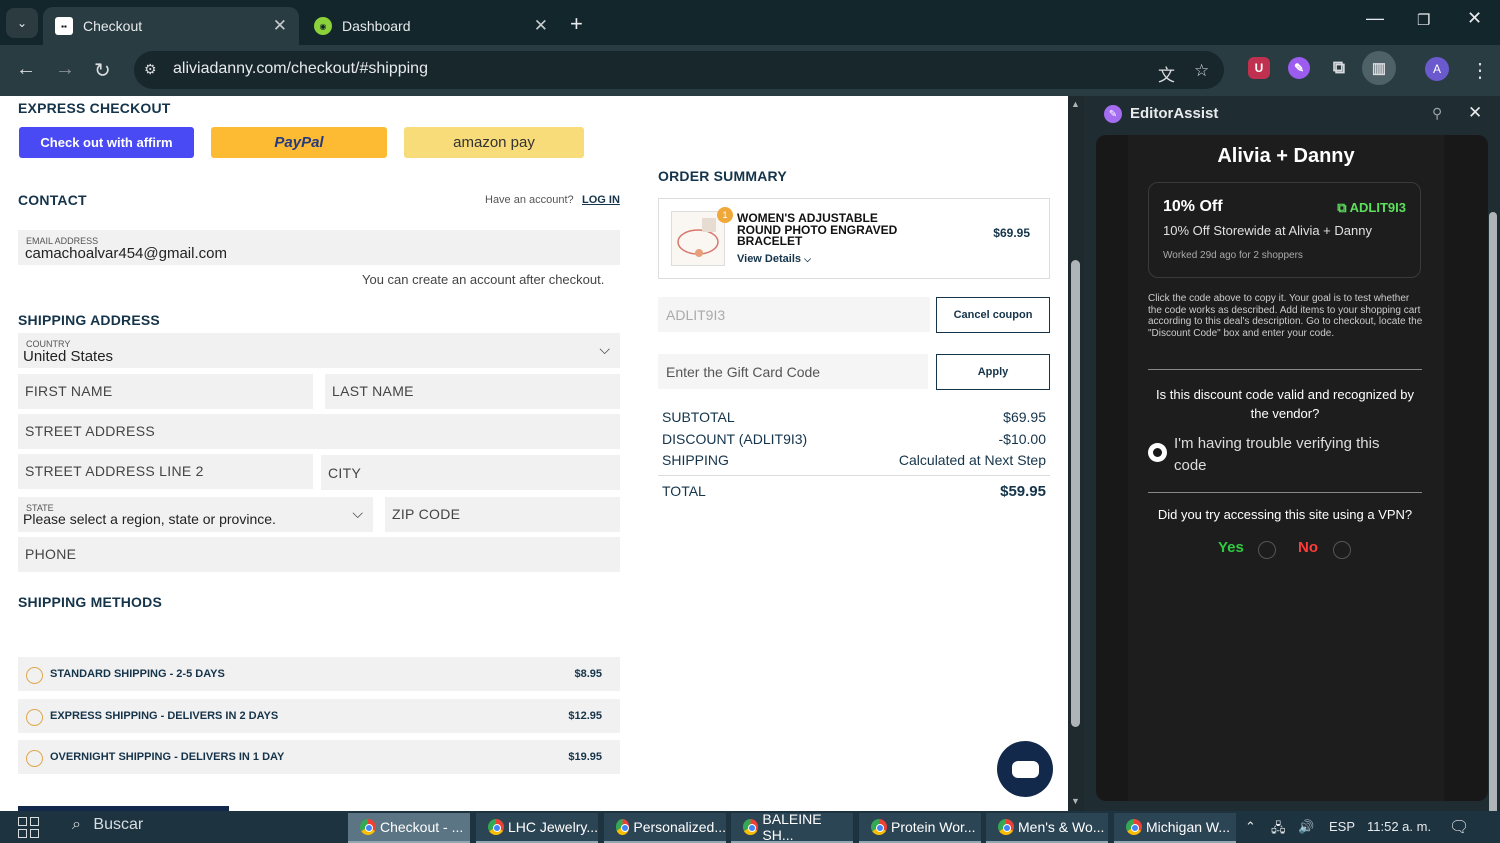 The width and height of the screenshot is (1500, 843). I want to click on address-bar: ⚙ aliviadanny.com/checkout/#shipping 文 ☆, so click(679, 70).